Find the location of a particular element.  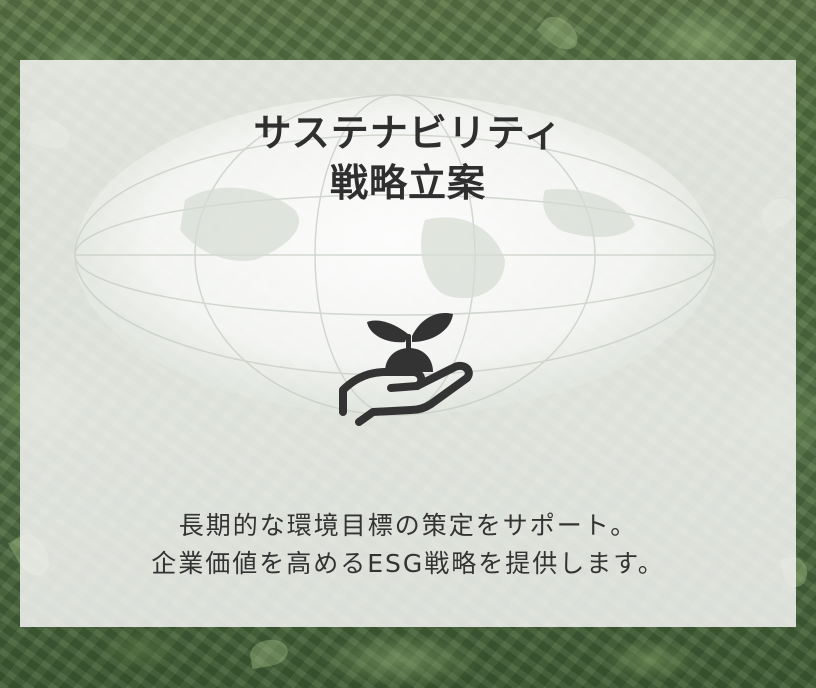

card-title: サステナビリティ 戦略立案 is located at coordinates (408, 158).